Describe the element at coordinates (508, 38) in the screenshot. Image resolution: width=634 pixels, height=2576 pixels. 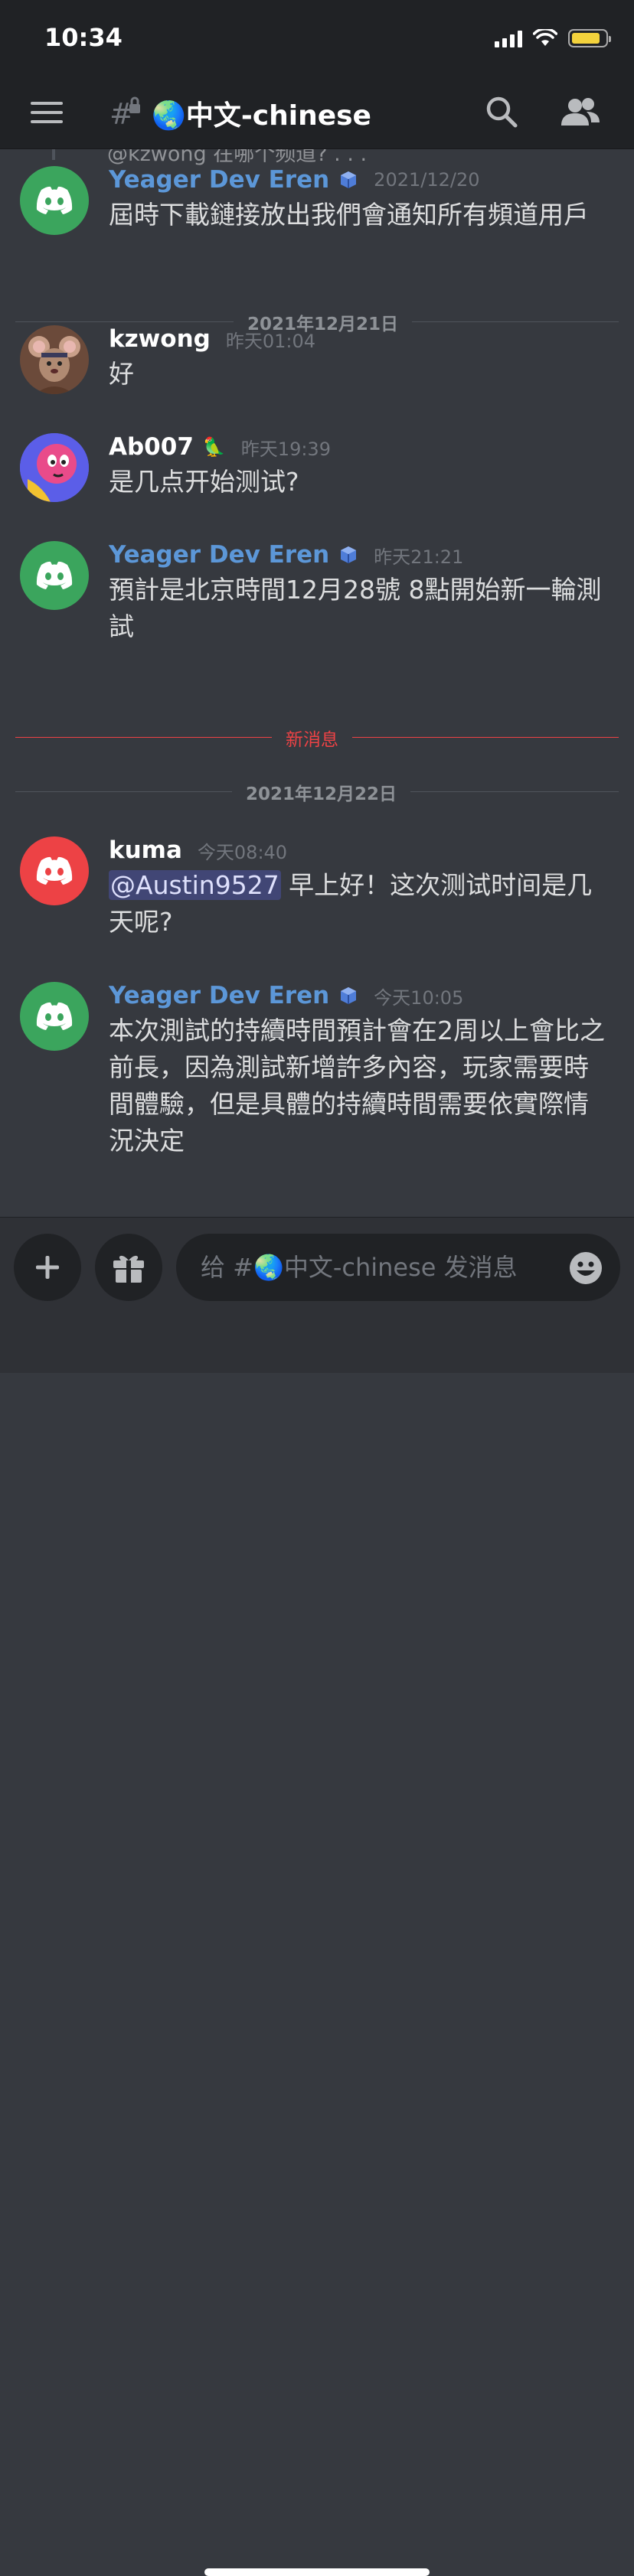
I see `cellular-signal-icon` at that location.